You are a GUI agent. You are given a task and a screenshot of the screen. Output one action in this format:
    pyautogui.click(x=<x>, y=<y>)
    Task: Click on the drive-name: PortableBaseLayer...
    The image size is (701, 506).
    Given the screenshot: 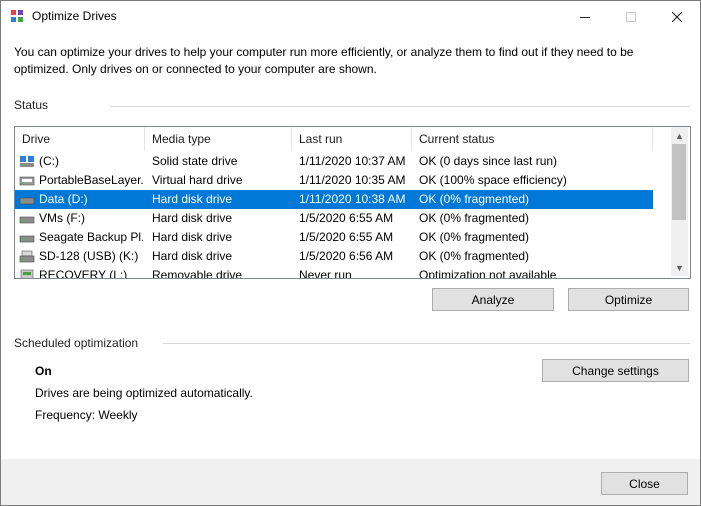 What is the action you would take?
    pyautogui.click(x=91, y=180)
    